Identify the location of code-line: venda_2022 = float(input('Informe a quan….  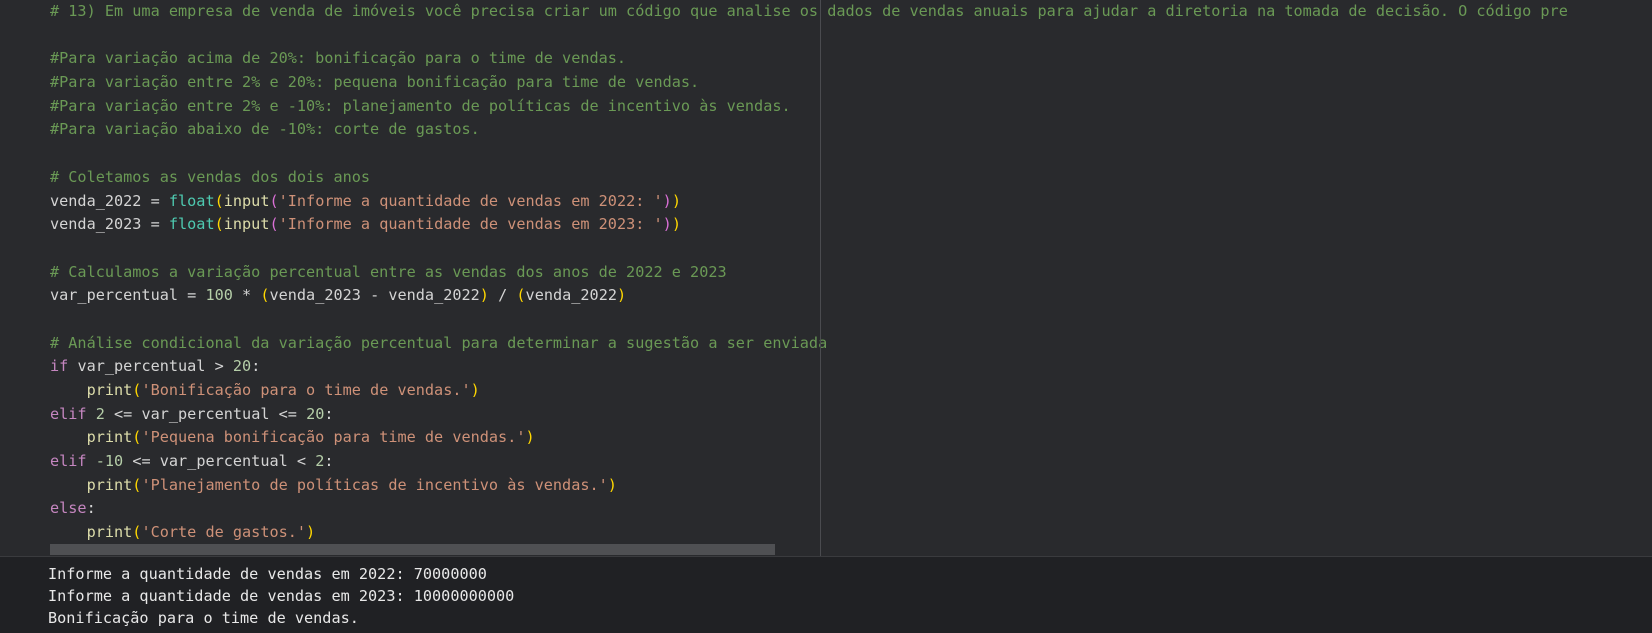
(809, 202).